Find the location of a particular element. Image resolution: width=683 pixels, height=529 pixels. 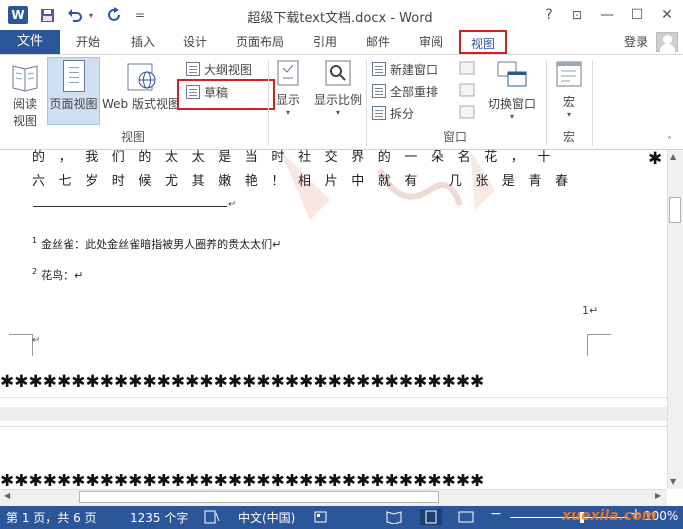

read-mode-label-1: 阅读 is located at coordinates (24, 104).